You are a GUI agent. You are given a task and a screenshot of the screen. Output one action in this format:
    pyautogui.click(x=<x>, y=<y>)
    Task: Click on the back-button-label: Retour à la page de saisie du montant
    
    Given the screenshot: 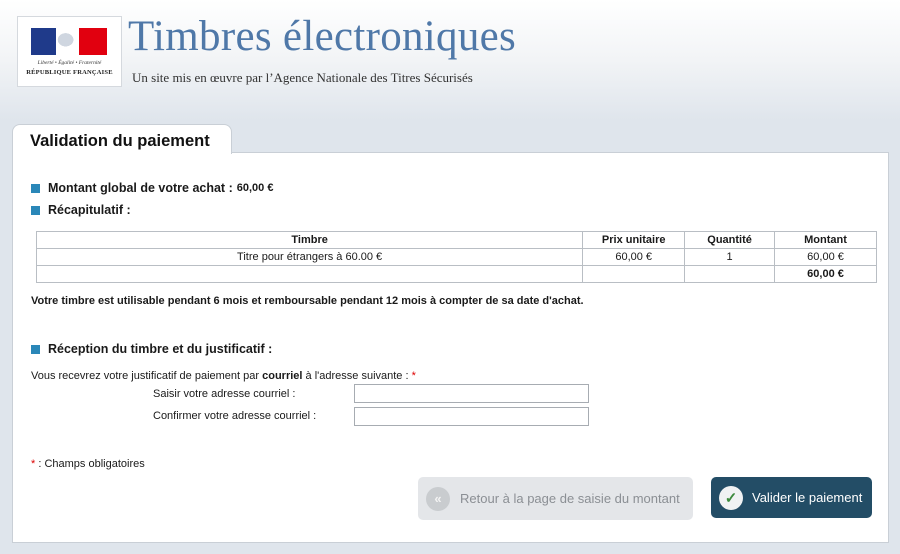 What is the action you would take?
    pyautogui.click(x=570, y=498)
    